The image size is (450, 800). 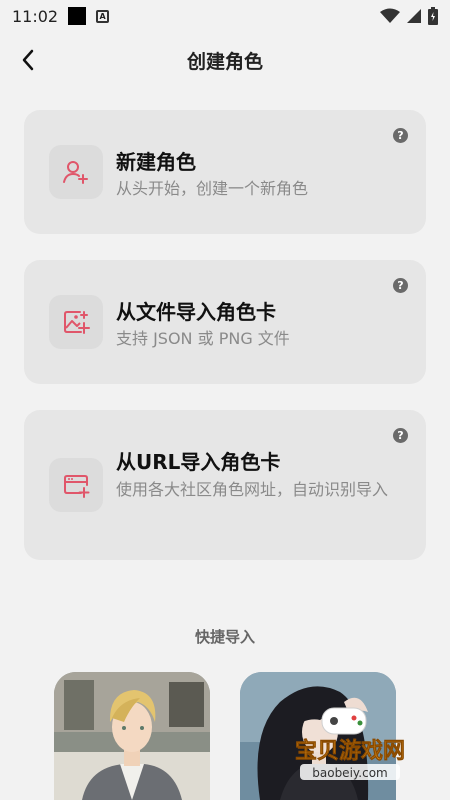 I want to click on app-header: 创建角色, so click(x=225, y=60).